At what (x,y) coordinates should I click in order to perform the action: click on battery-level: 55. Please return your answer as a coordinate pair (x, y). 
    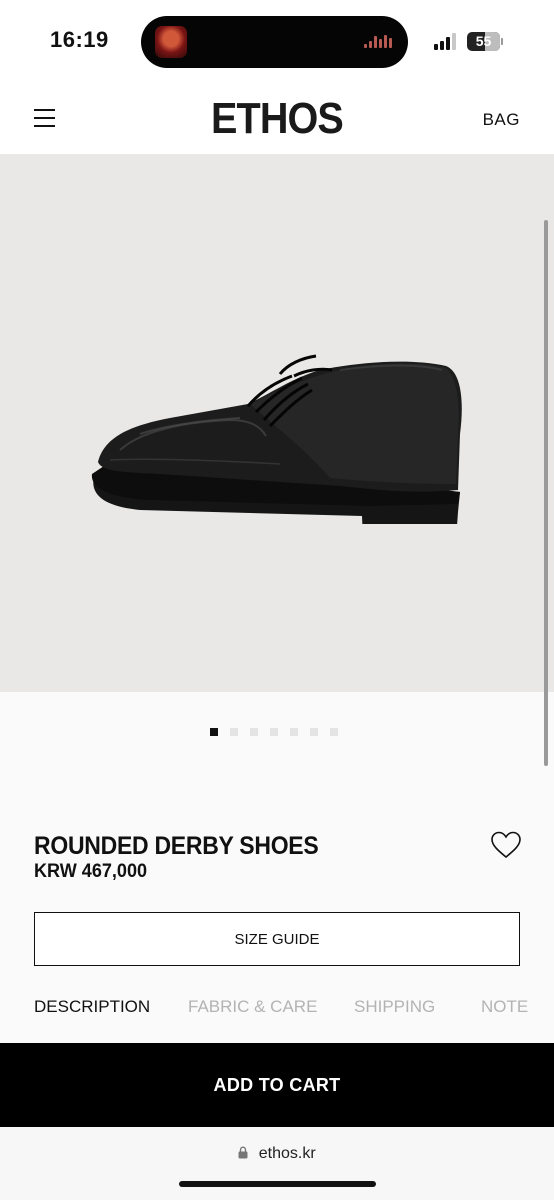
    Looking at the image, I should click on (483, 41).